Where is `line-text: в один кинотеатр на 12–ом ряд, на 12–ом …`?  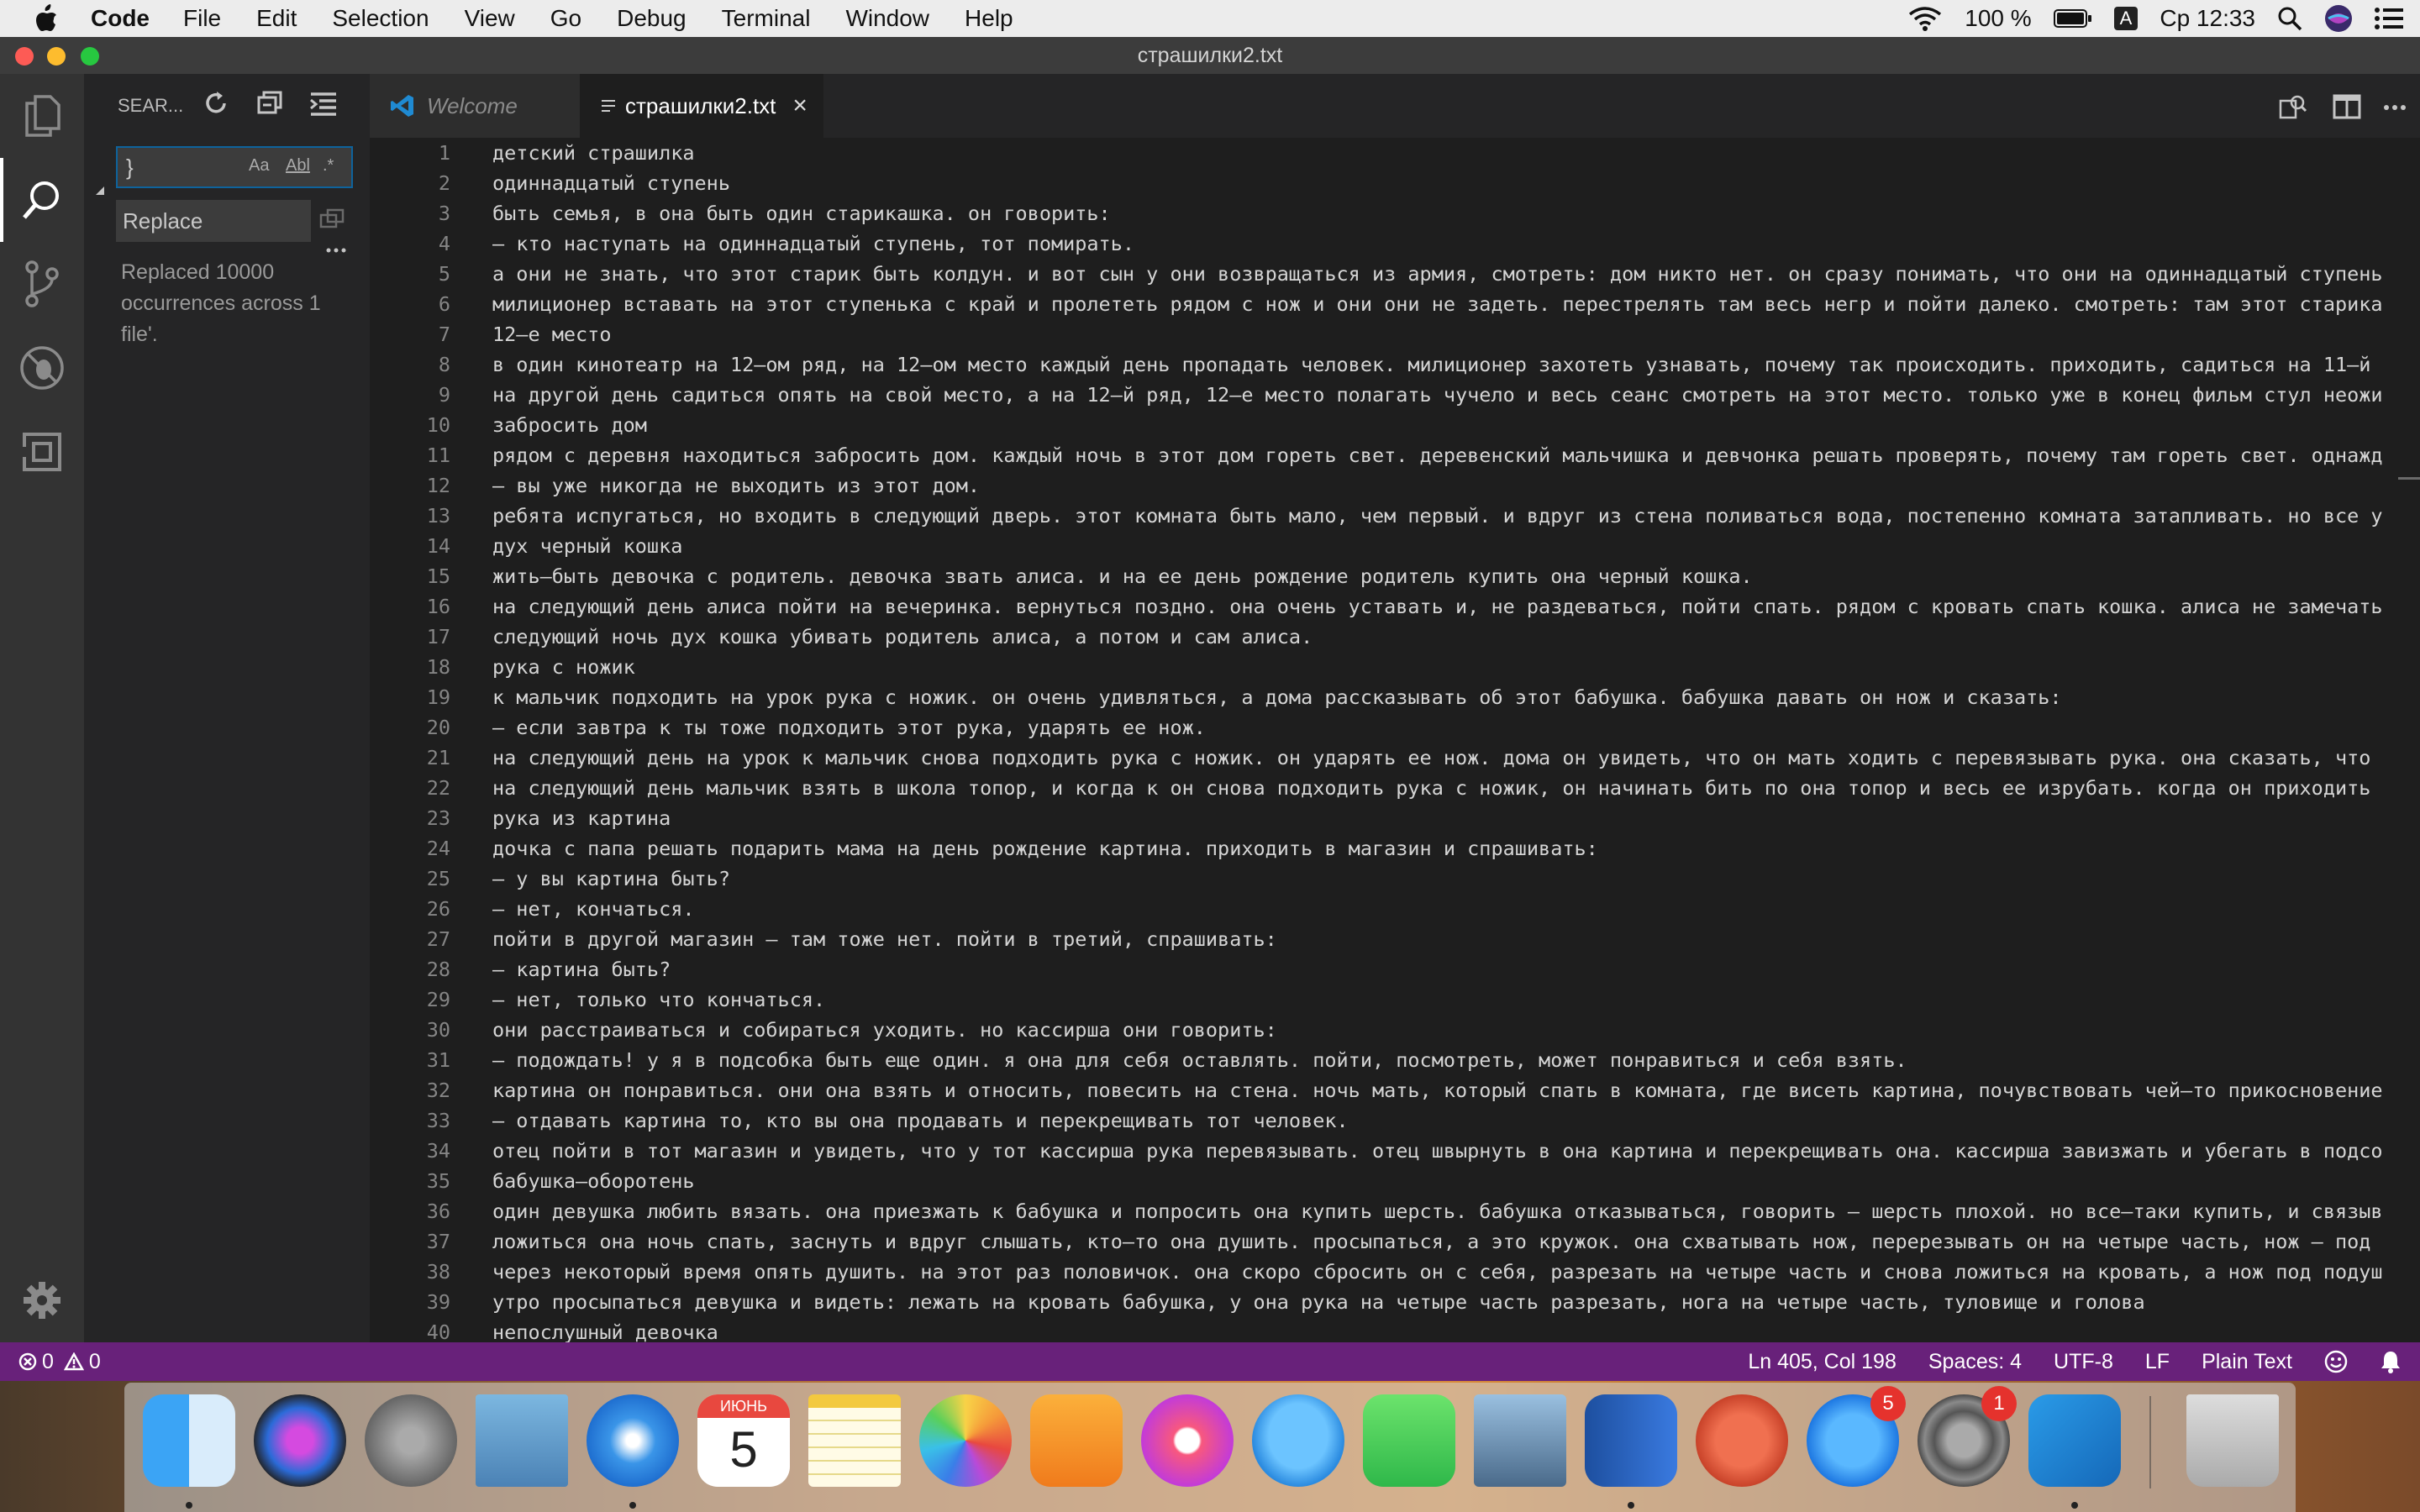
line-text: в один кинотеатр на 12–ом ряд, на 12–ом … is located at coordinates (1431, 364).